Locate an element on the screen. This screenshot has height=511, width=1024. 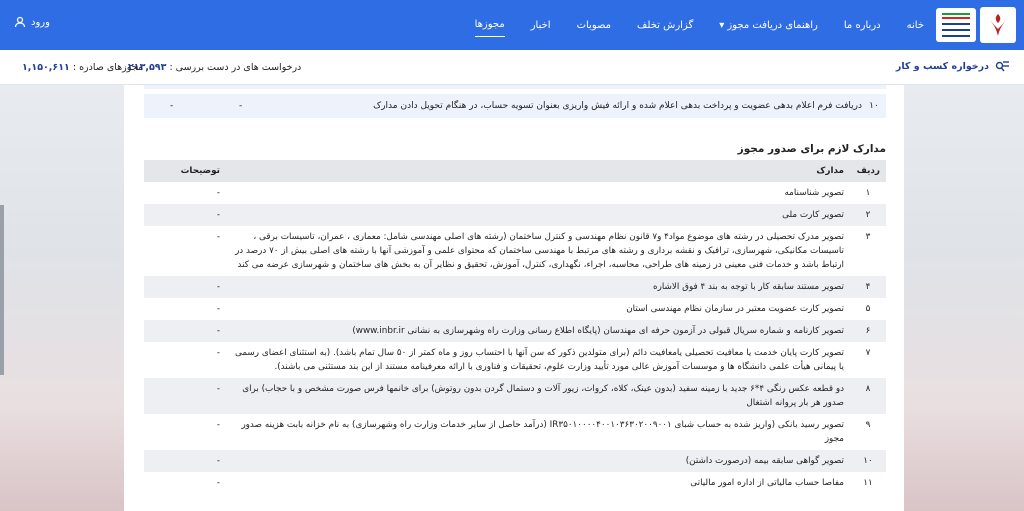
nav-news: اخبار is located at coordinates (541, 25).